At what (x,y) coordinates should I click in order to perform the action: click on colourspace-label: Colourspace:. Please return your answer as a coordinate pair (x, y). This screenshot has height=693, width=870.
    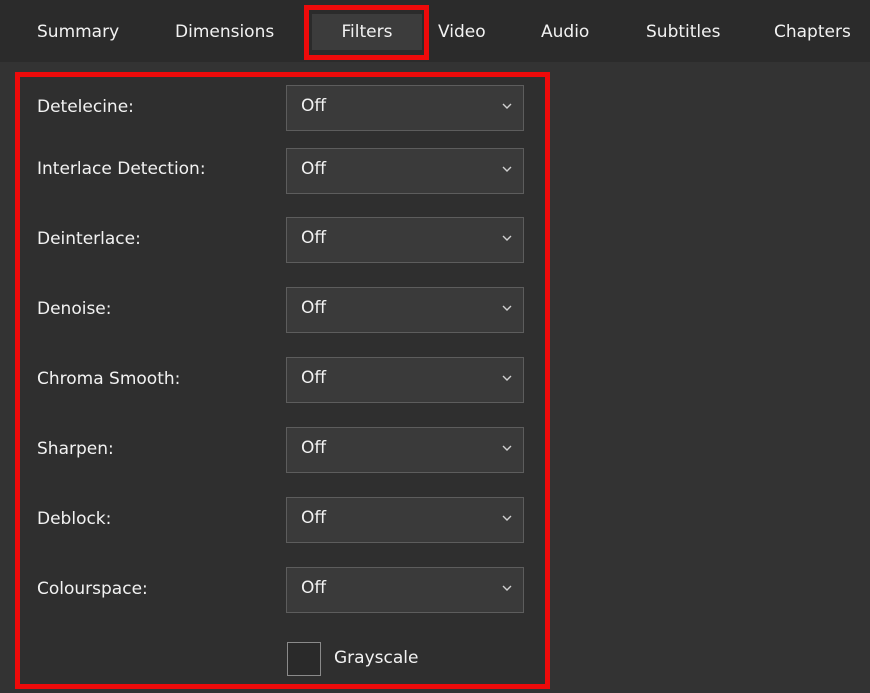
    Looking at the image, I should click on (92, 589).